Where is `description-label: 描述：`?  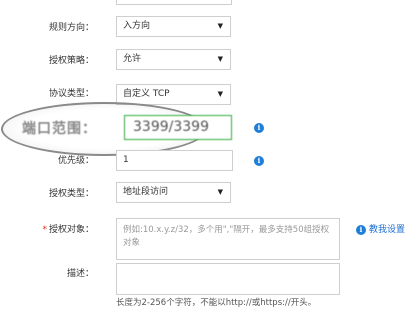 description-label: 描述： is located at coordinates (80, 274).